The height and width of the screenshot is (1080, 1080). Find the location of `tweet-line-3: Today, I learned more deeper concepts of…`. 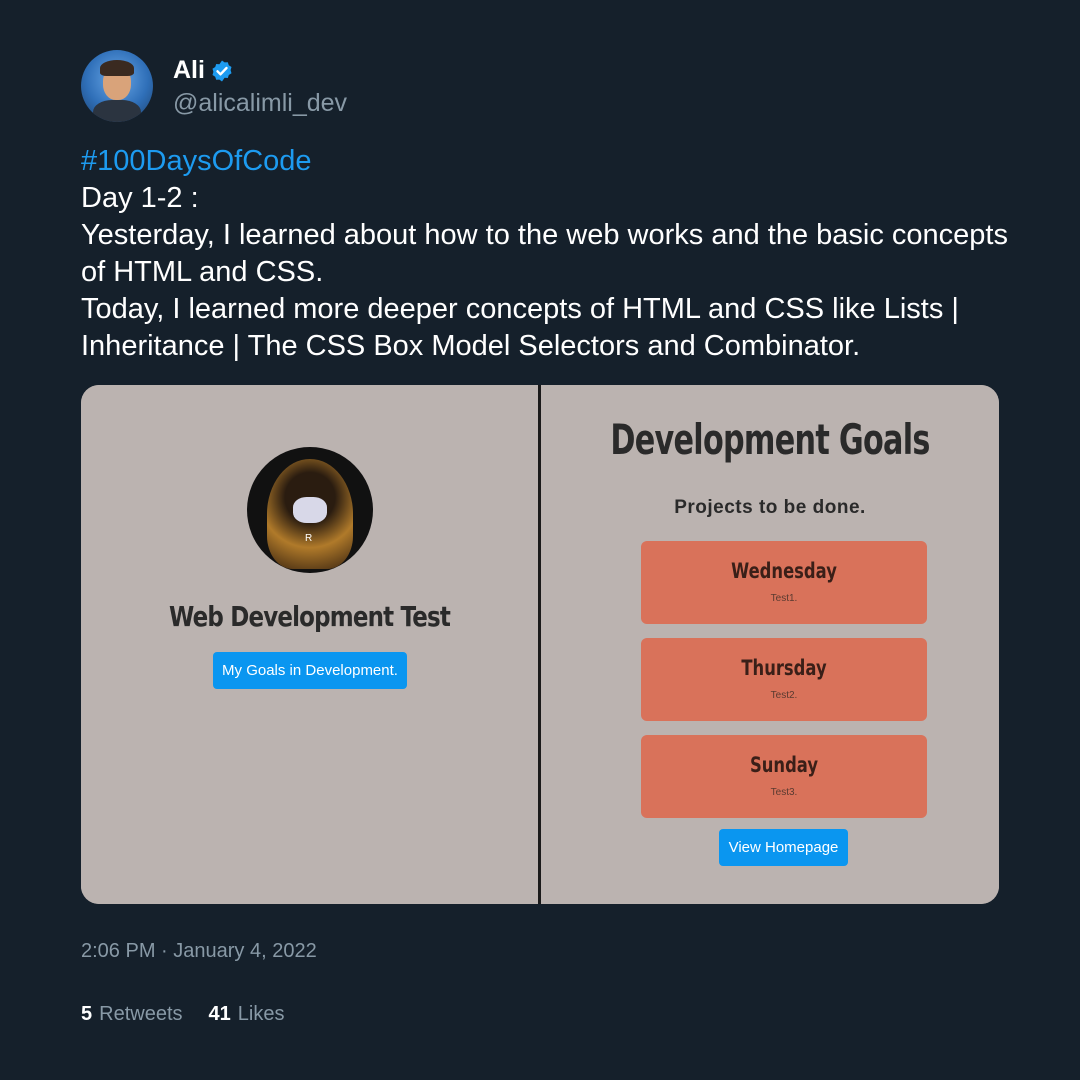

tweet-line-3: Today, I learned more deeper concepts of… is located at coordinates (524, 327).